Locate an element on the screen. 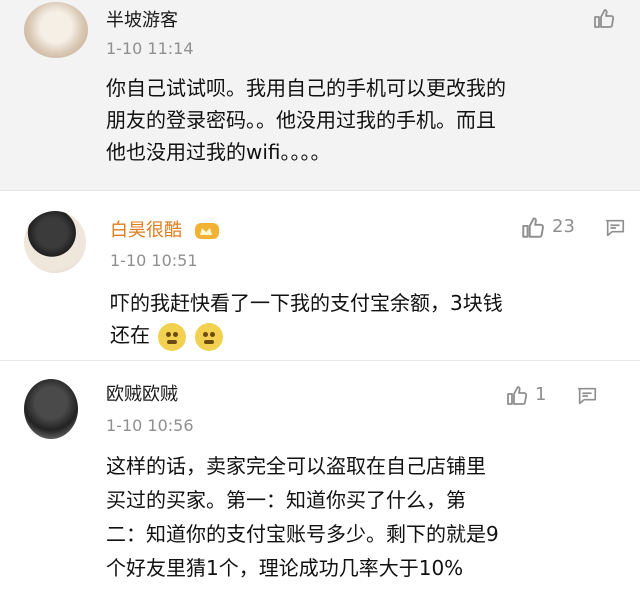  comment-line: 还在 is located at coordinates (130, 335).